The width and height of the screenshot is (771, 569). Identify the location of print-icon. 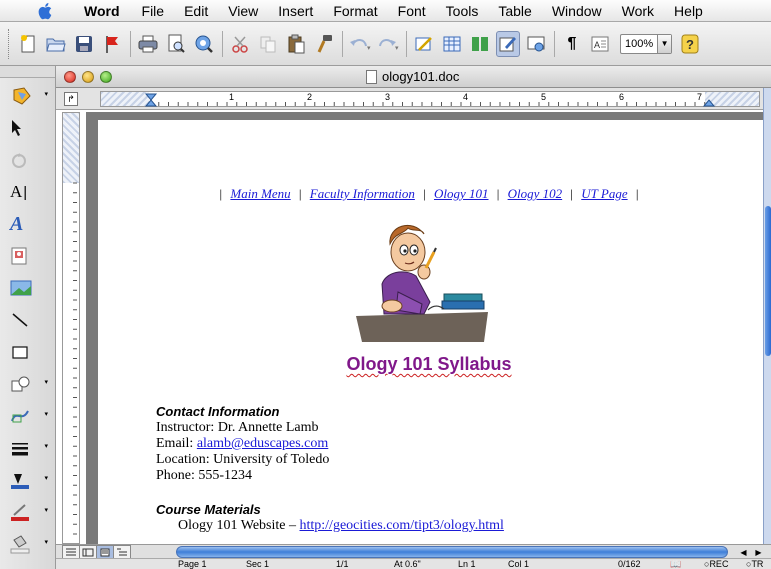
(148, 44).